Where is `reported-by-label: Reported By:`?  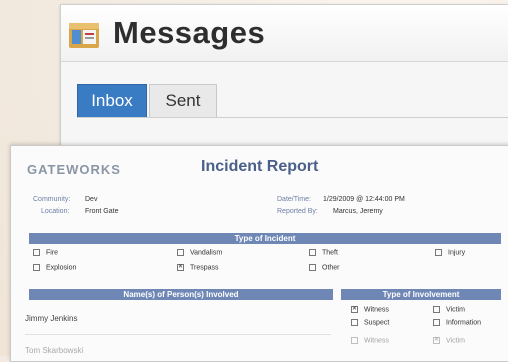 reported-by-label: Reported By: is located at coordinates (297, 211).